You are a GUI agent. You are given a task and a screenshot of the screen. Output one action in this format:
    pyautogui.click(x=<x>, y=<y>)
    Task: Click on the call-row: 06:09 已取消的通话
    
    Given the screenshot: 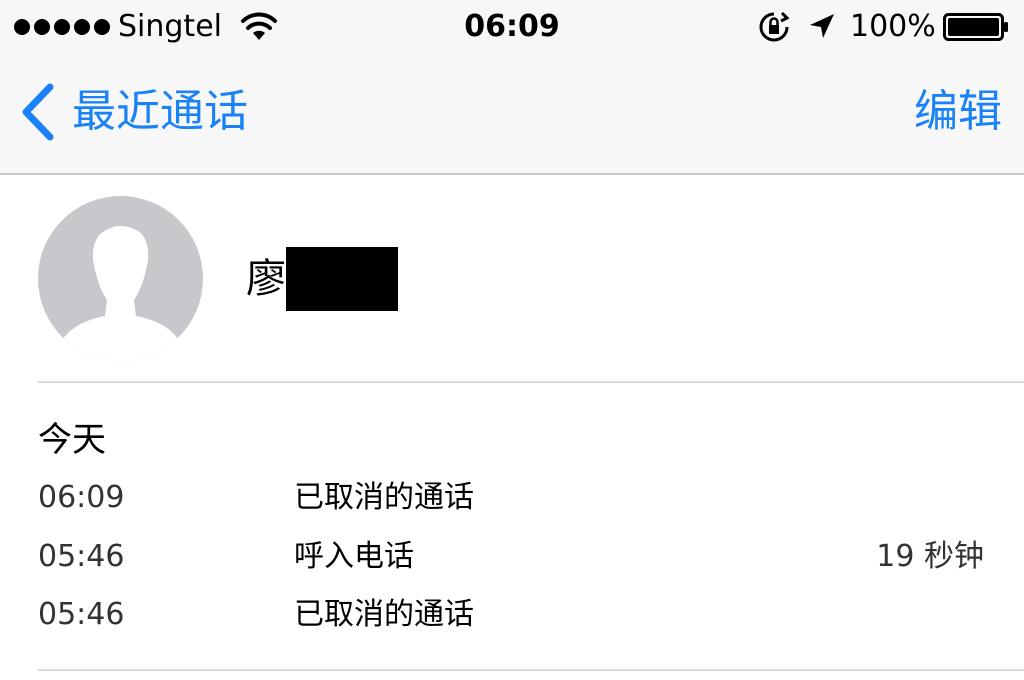 What is the action you would take?
    pyautogui.click(x=513, y=498)
    